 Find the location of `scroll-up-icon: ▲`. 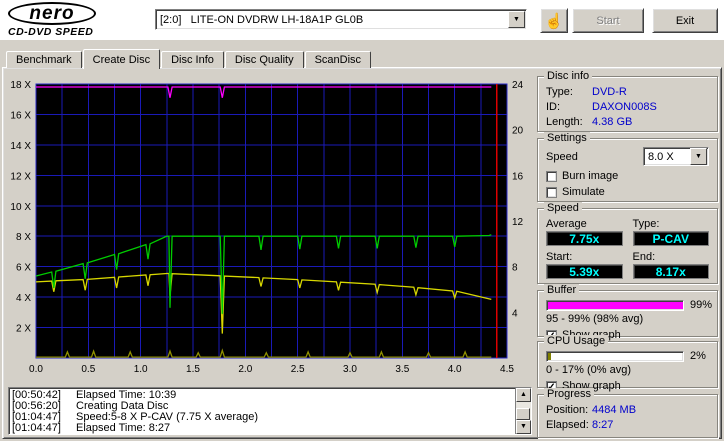

scroll-up-icon: ▲ is located at coordinates (523, 395).